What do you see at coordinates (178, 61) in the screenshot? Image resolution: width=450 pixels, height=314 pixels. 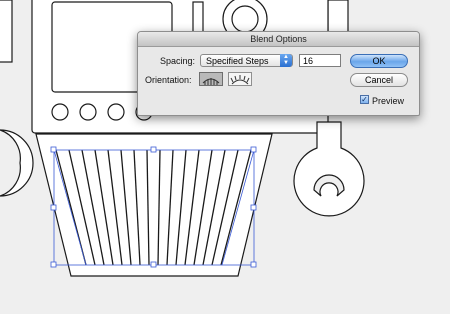 I see `spacing-label: Spacing:` at bounding box center [178, 61].